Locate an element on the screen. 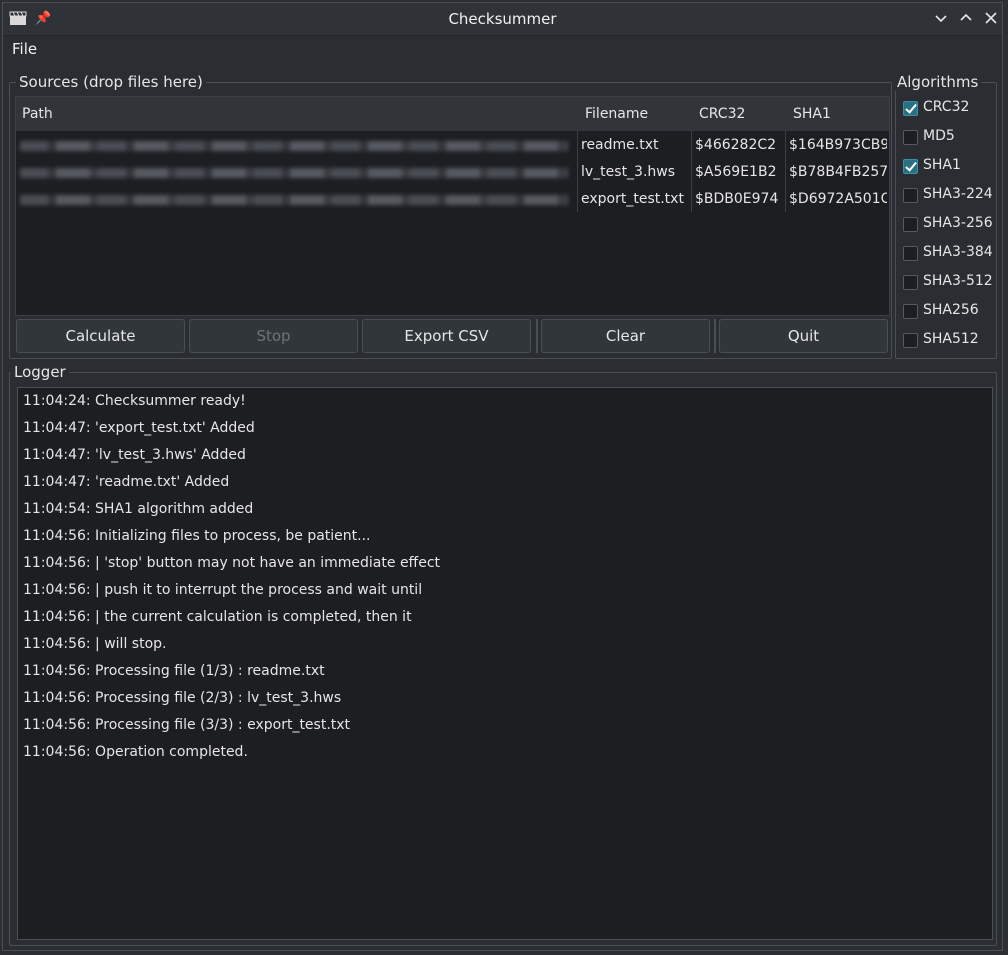 The image size is (1008, 955). maximize-button is located at coordinates (966, 19).